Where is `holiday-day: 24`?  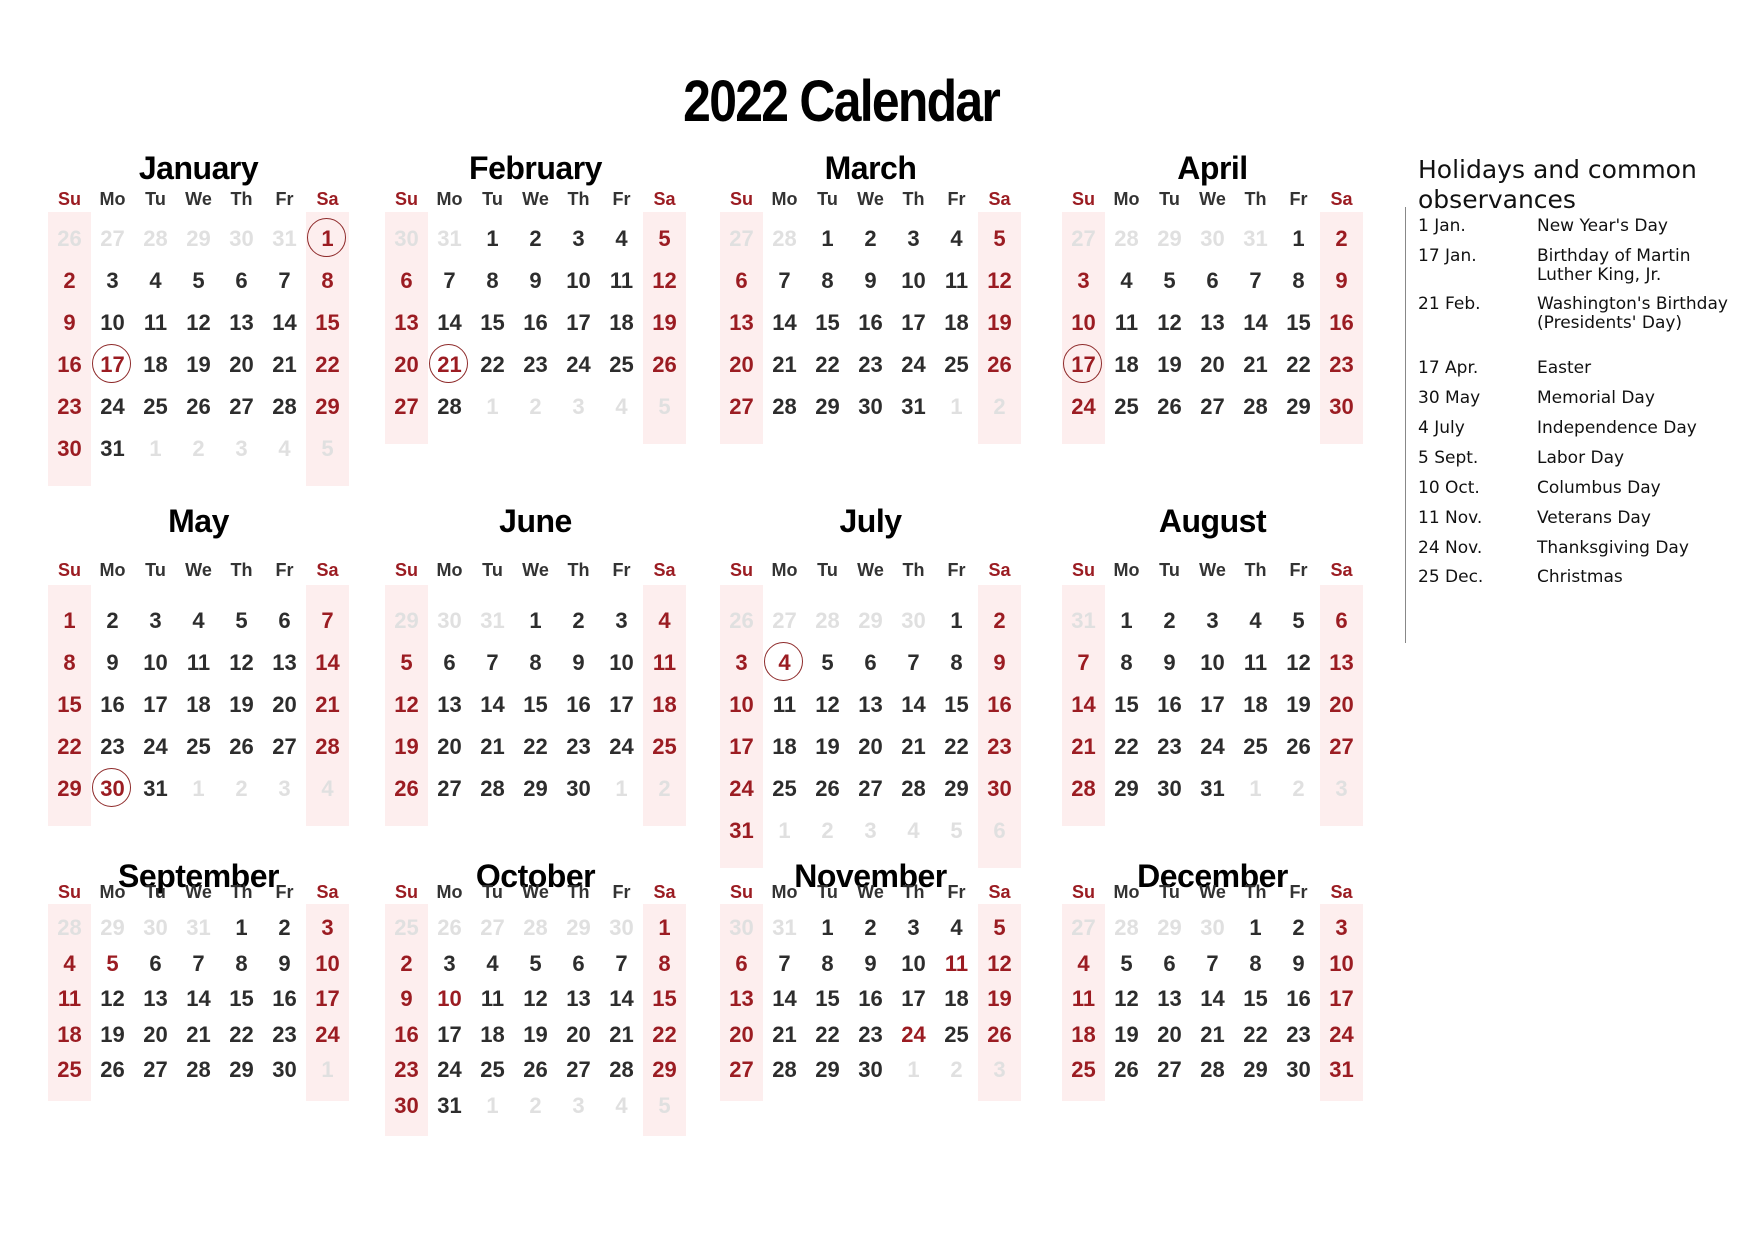 holiday-day: 24 is located at coordinates (913, 1035).